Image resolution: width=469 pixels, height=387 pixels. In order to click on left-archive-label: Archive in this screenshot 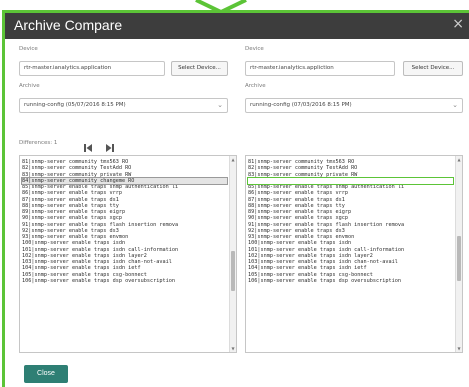, I will do `click(29, 86)`.